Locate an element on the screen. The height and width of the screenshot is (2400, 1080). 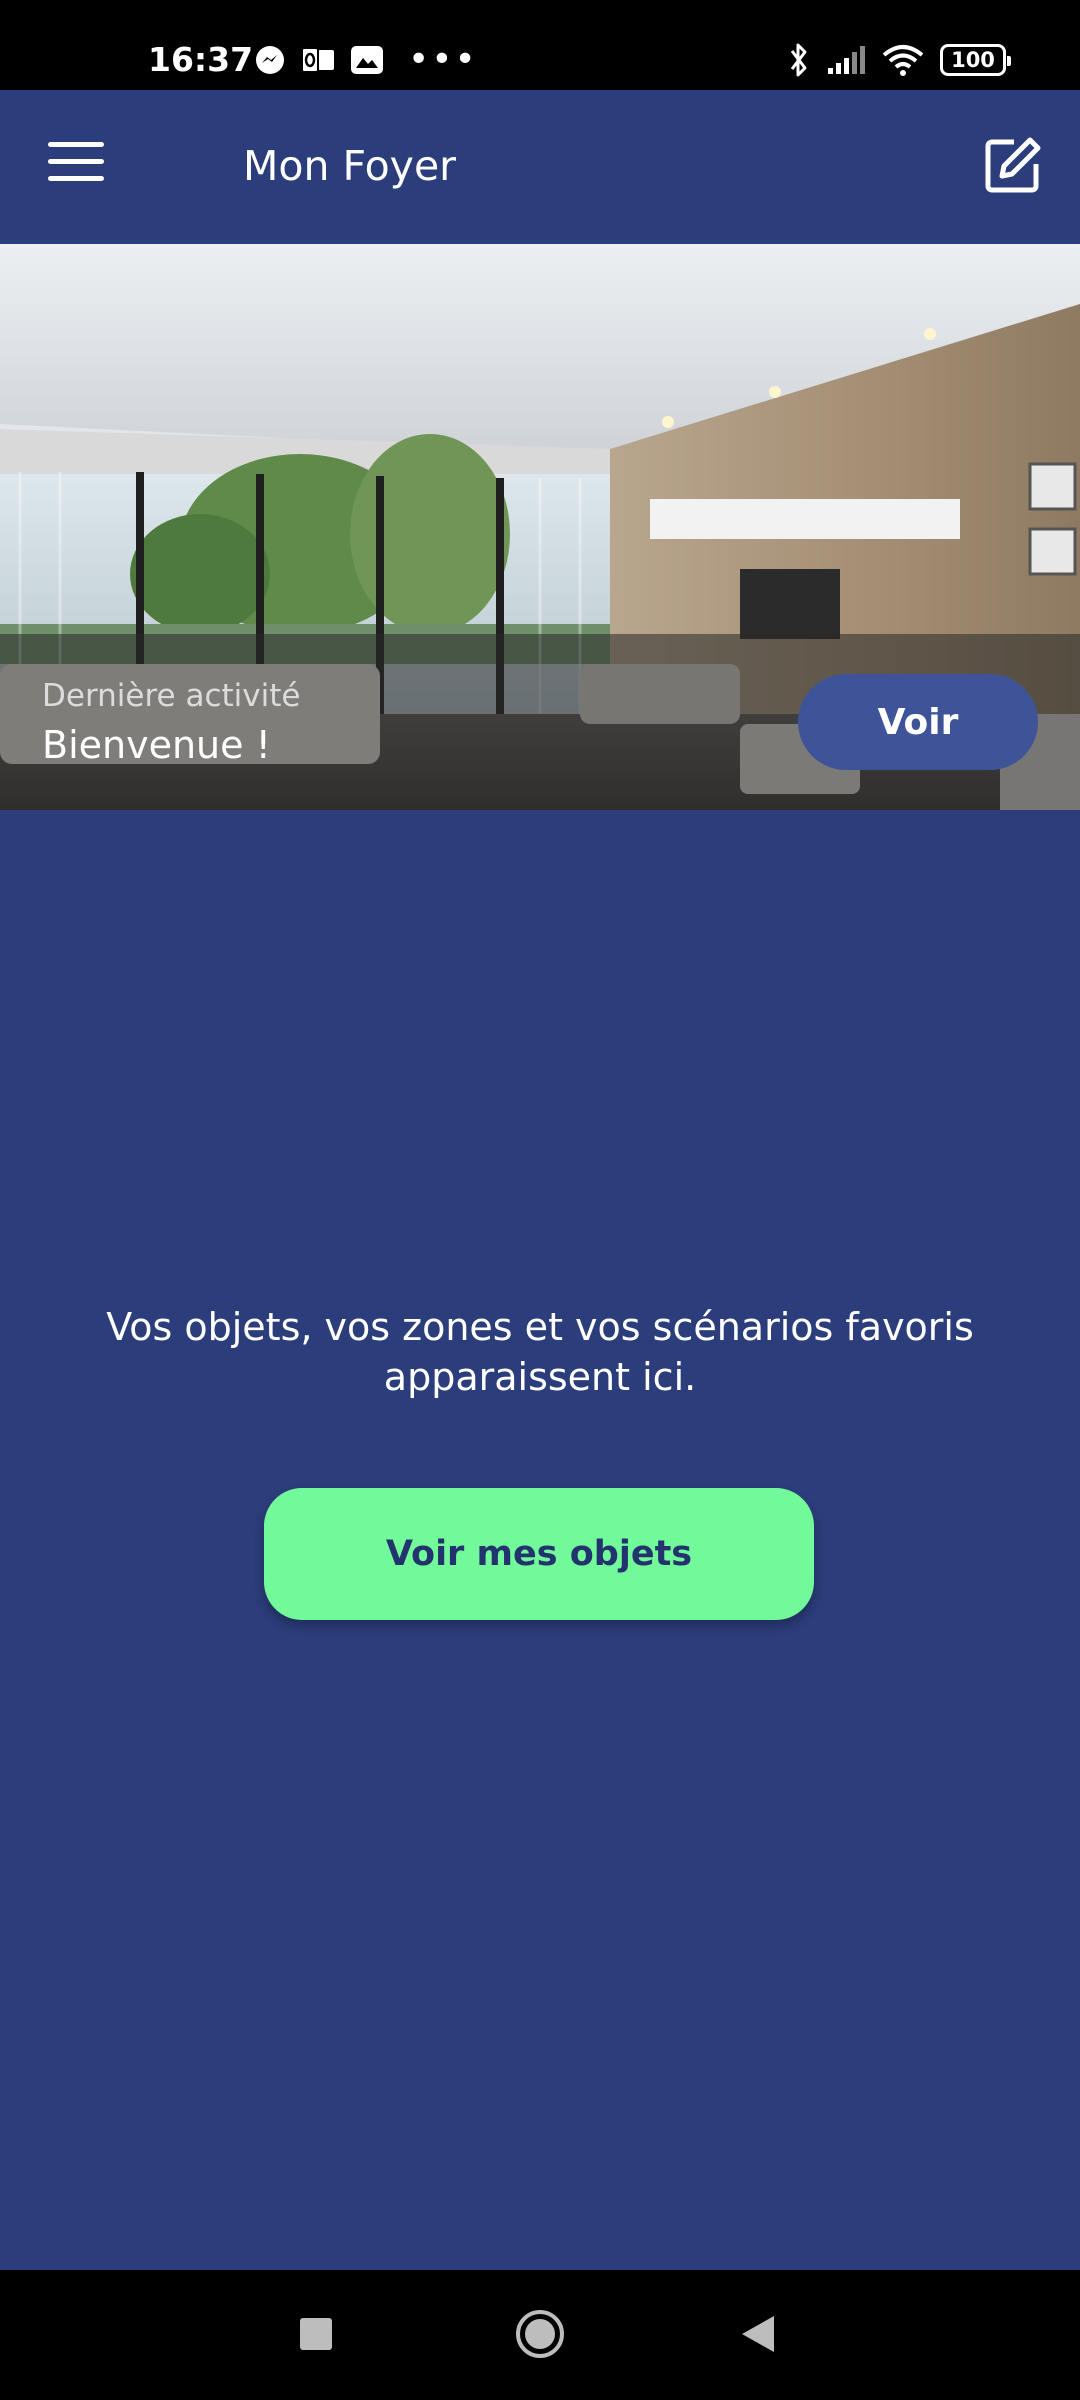
edit-icon is located at coordinates (1013, 165).